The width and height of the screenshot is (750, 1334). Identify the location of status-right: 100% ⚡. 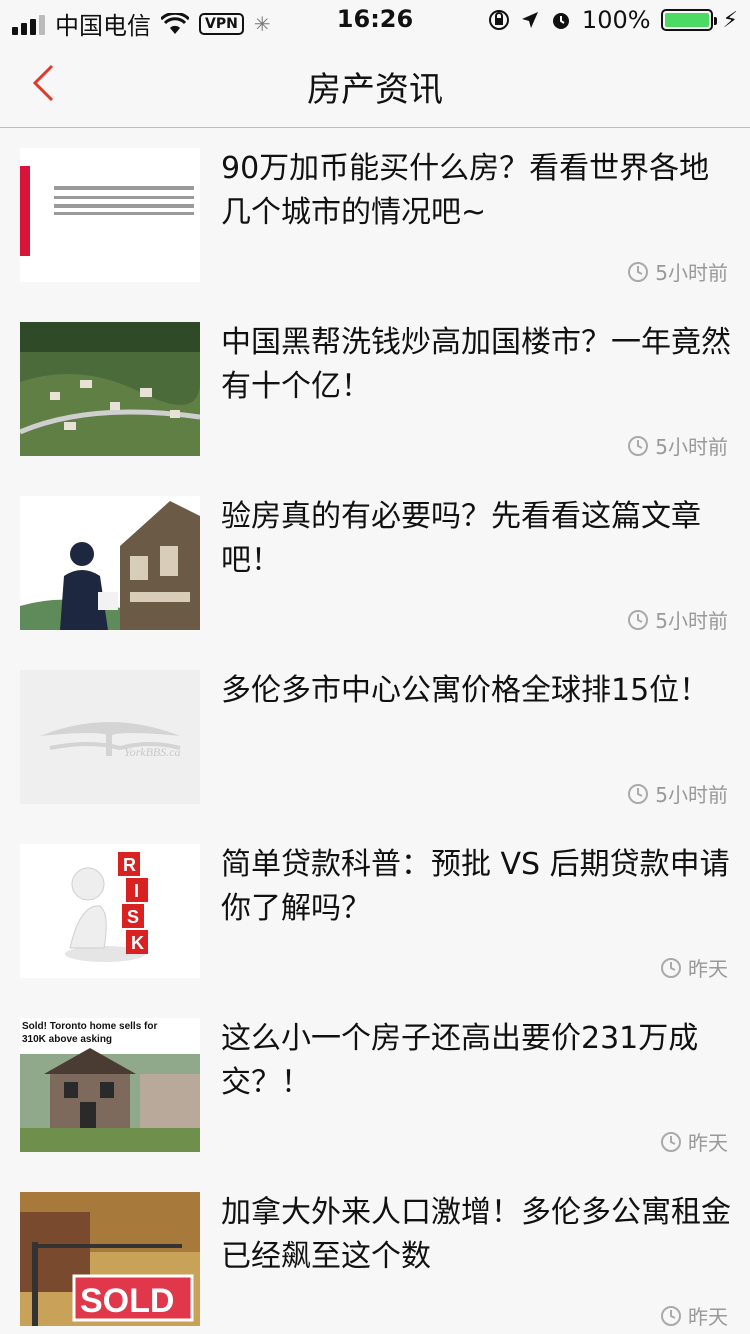
(613, 20).